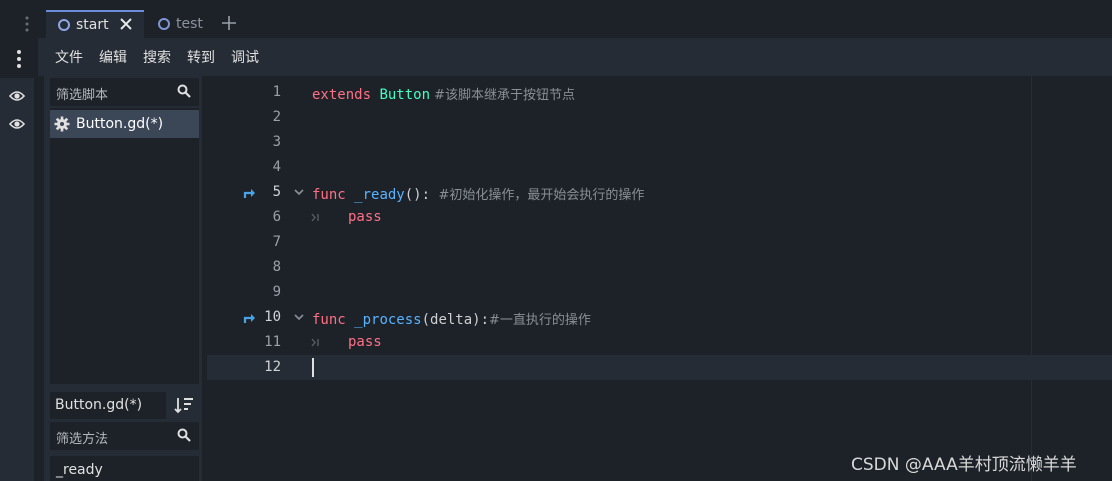  Describe the element at coordinates (276, 192) in the screenshot. I see `line-number: 5` at that location.